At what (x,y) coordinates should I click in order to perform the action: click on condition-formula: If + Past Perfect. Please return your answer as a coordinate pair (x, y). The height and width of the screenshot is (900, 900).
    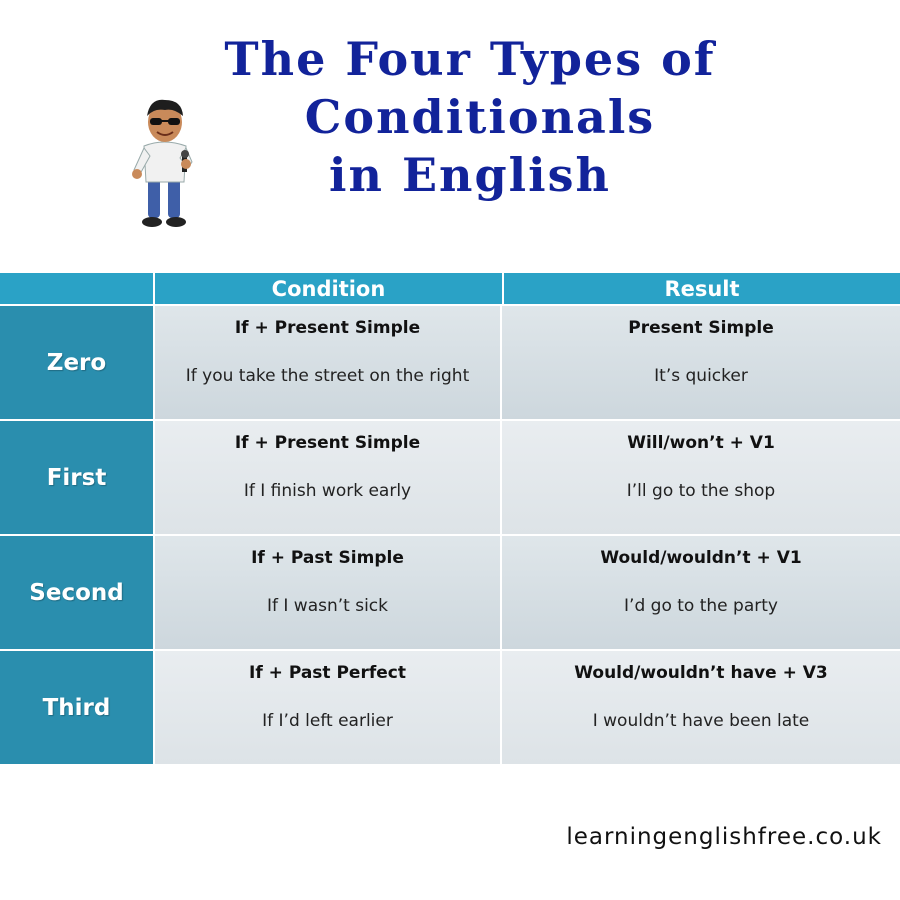
    Looking at the image, I should click on (327, 673).